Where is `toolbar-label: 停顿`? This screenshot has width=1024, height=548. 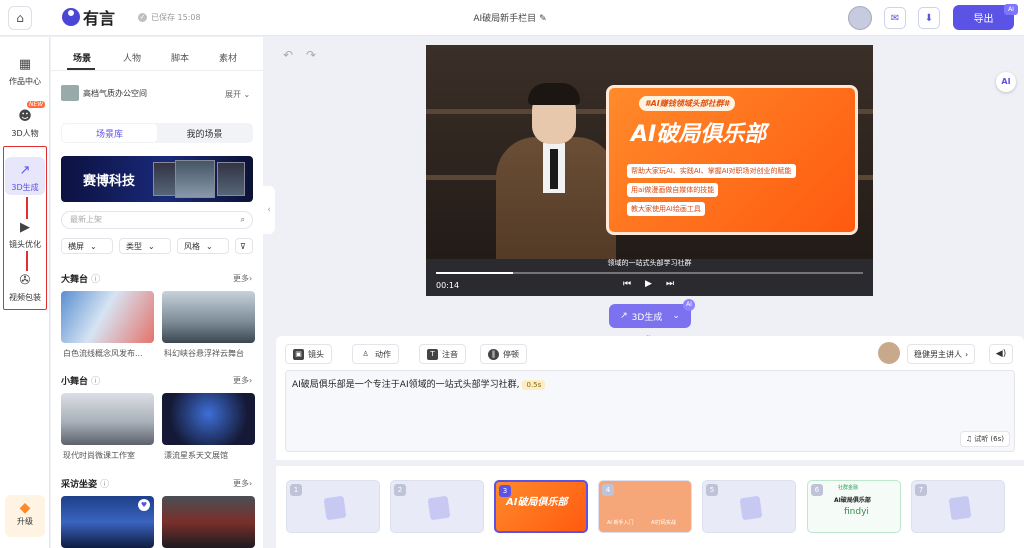
toolbar-label: 停顿 is located at coordinates (511, 354).